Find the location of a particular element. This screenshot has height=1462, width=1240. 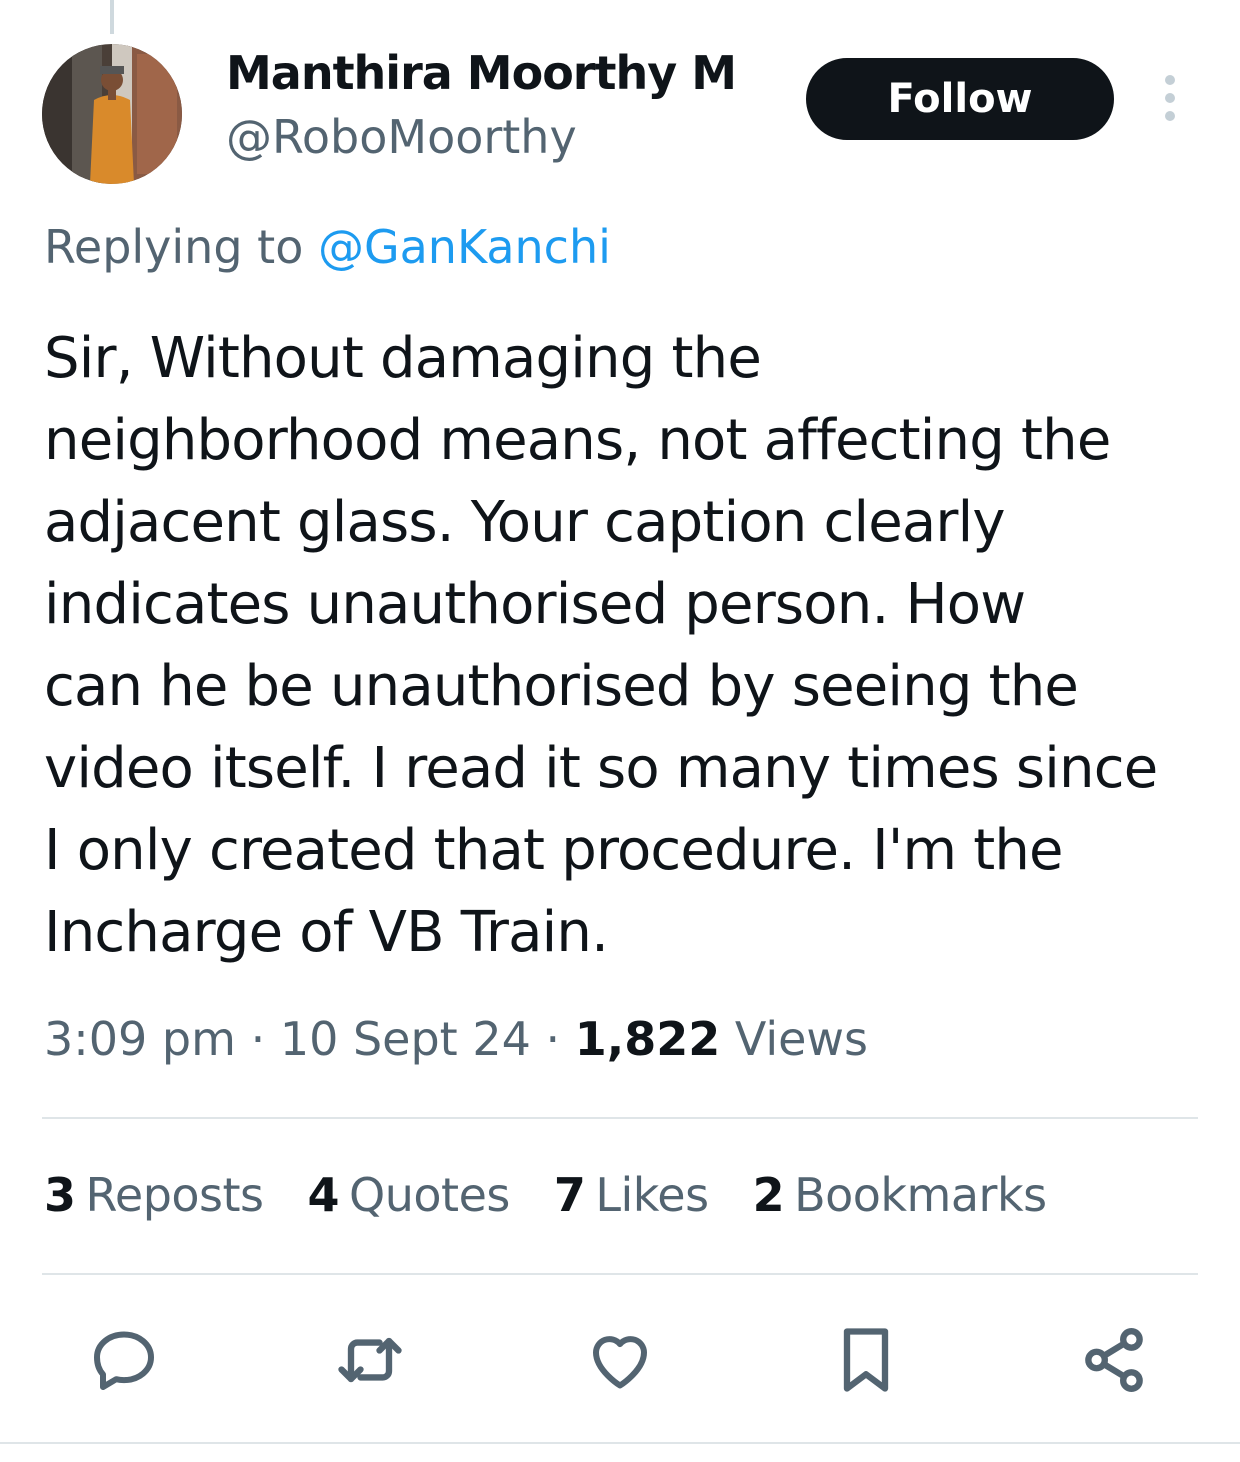

follow-button: Follow is located at coordinates (960, 99).